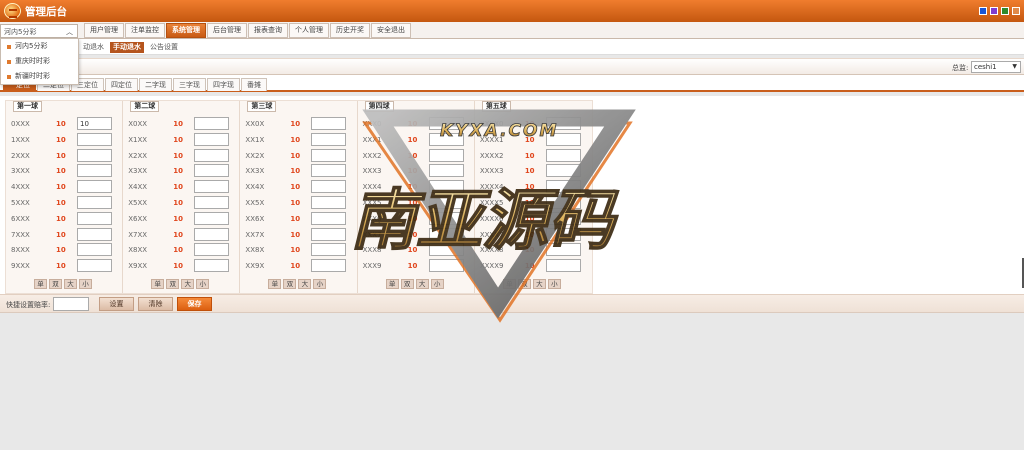 The width and height of the screenshot is (1024, 450). I want to click on theme-swatch-purple, so click(994, 11).